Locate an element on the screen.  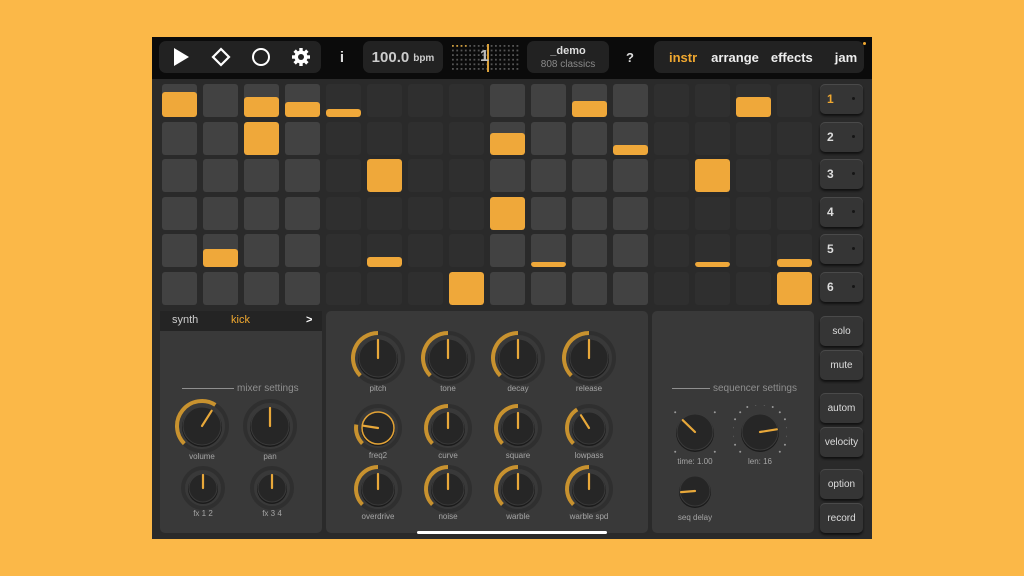
overdrive-knob is located at coordinates (378, 489).